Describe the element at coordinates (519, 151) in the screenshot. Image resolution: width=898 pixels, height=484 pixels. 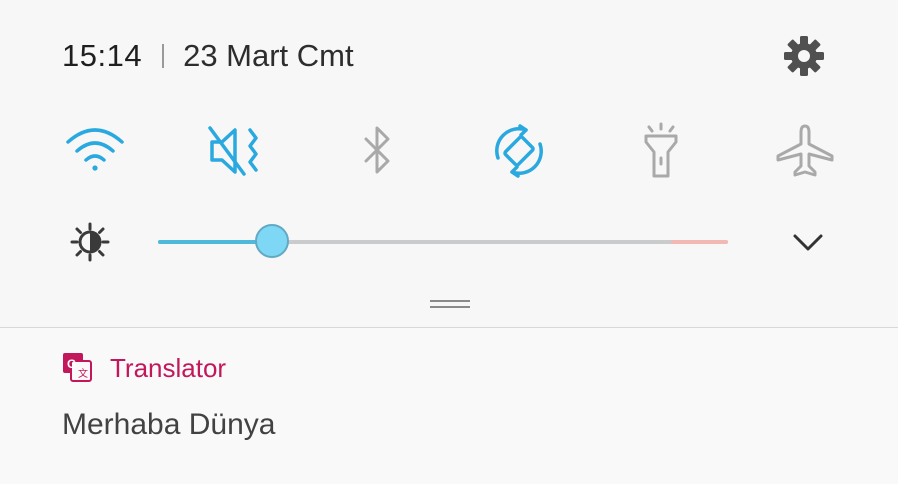
I see `auto-rotate-icon` at that location.